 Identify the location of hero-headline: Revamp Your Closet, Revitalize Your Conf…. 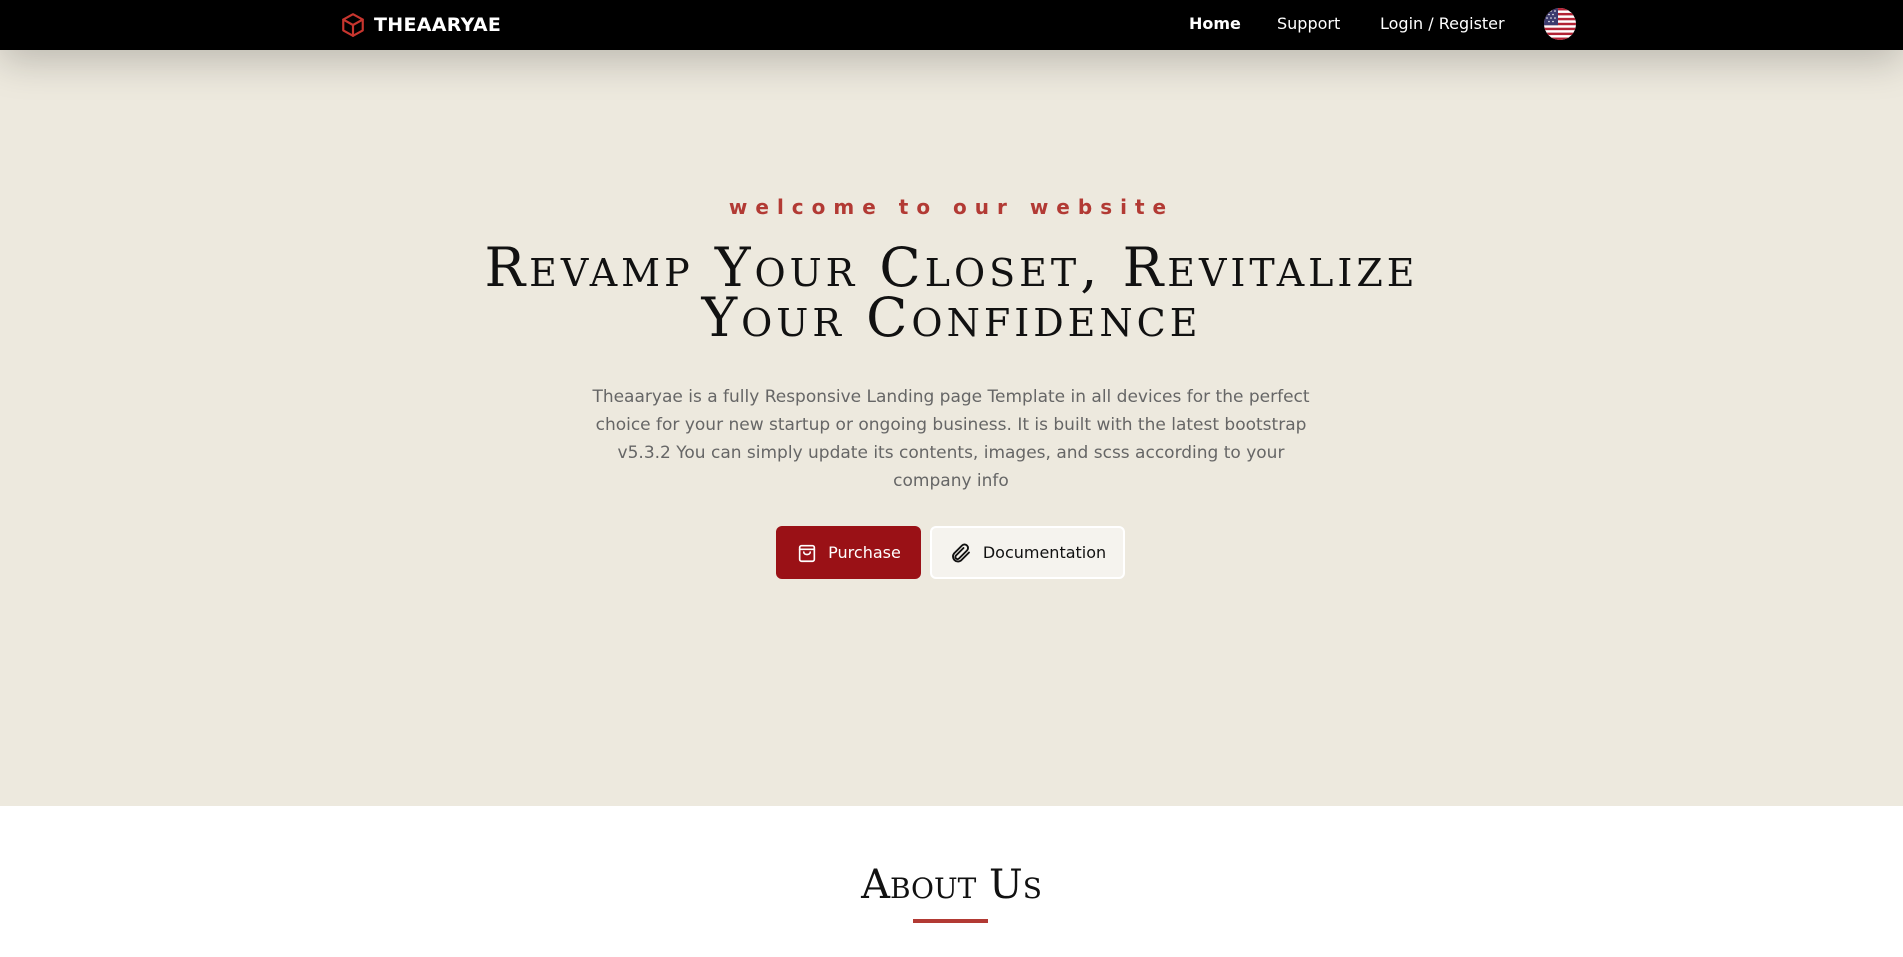
(951, 293).